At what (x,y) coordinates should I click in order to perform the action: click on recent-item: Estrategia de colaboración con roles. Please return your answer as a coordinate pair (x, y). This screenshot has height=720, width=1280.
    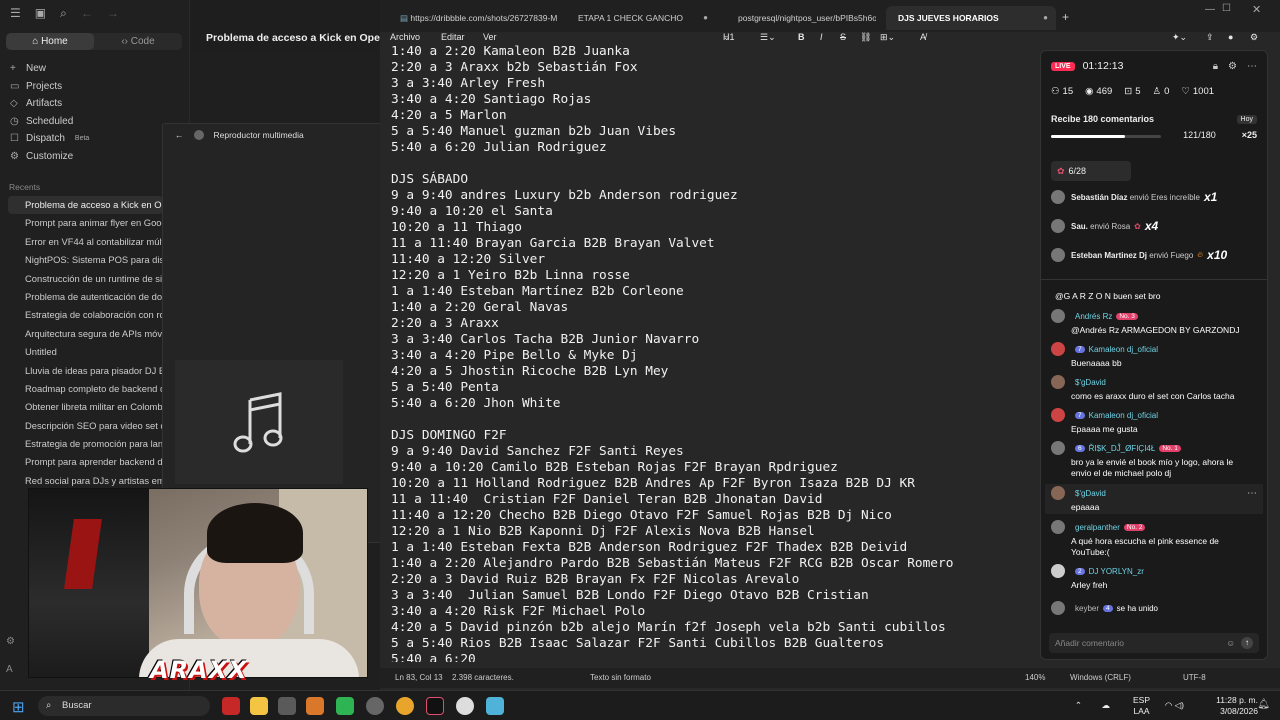
    Looking at the image, I should click on (85, 315).